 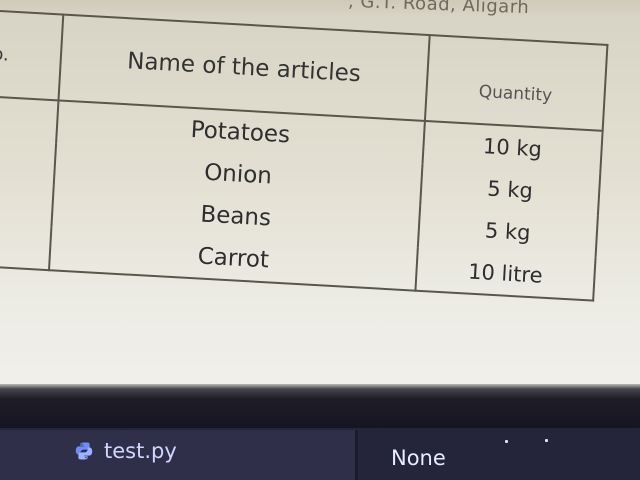 I want to click on row-number: 1., so click(x=29, y=119).